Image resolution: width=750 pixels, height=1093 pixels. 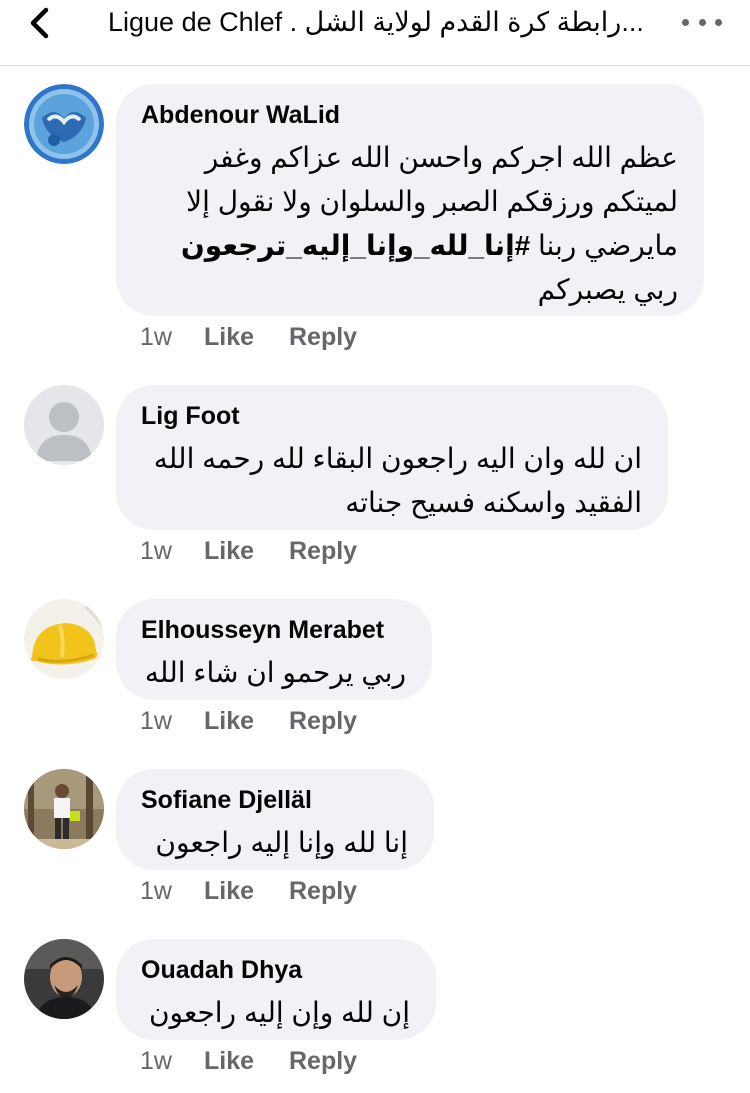 What do you see at coordinates (281, 842) in the screenshot?
I see `comment-text: إنا لله وإنا إليه راجعون` at bounding box center [281, 842].